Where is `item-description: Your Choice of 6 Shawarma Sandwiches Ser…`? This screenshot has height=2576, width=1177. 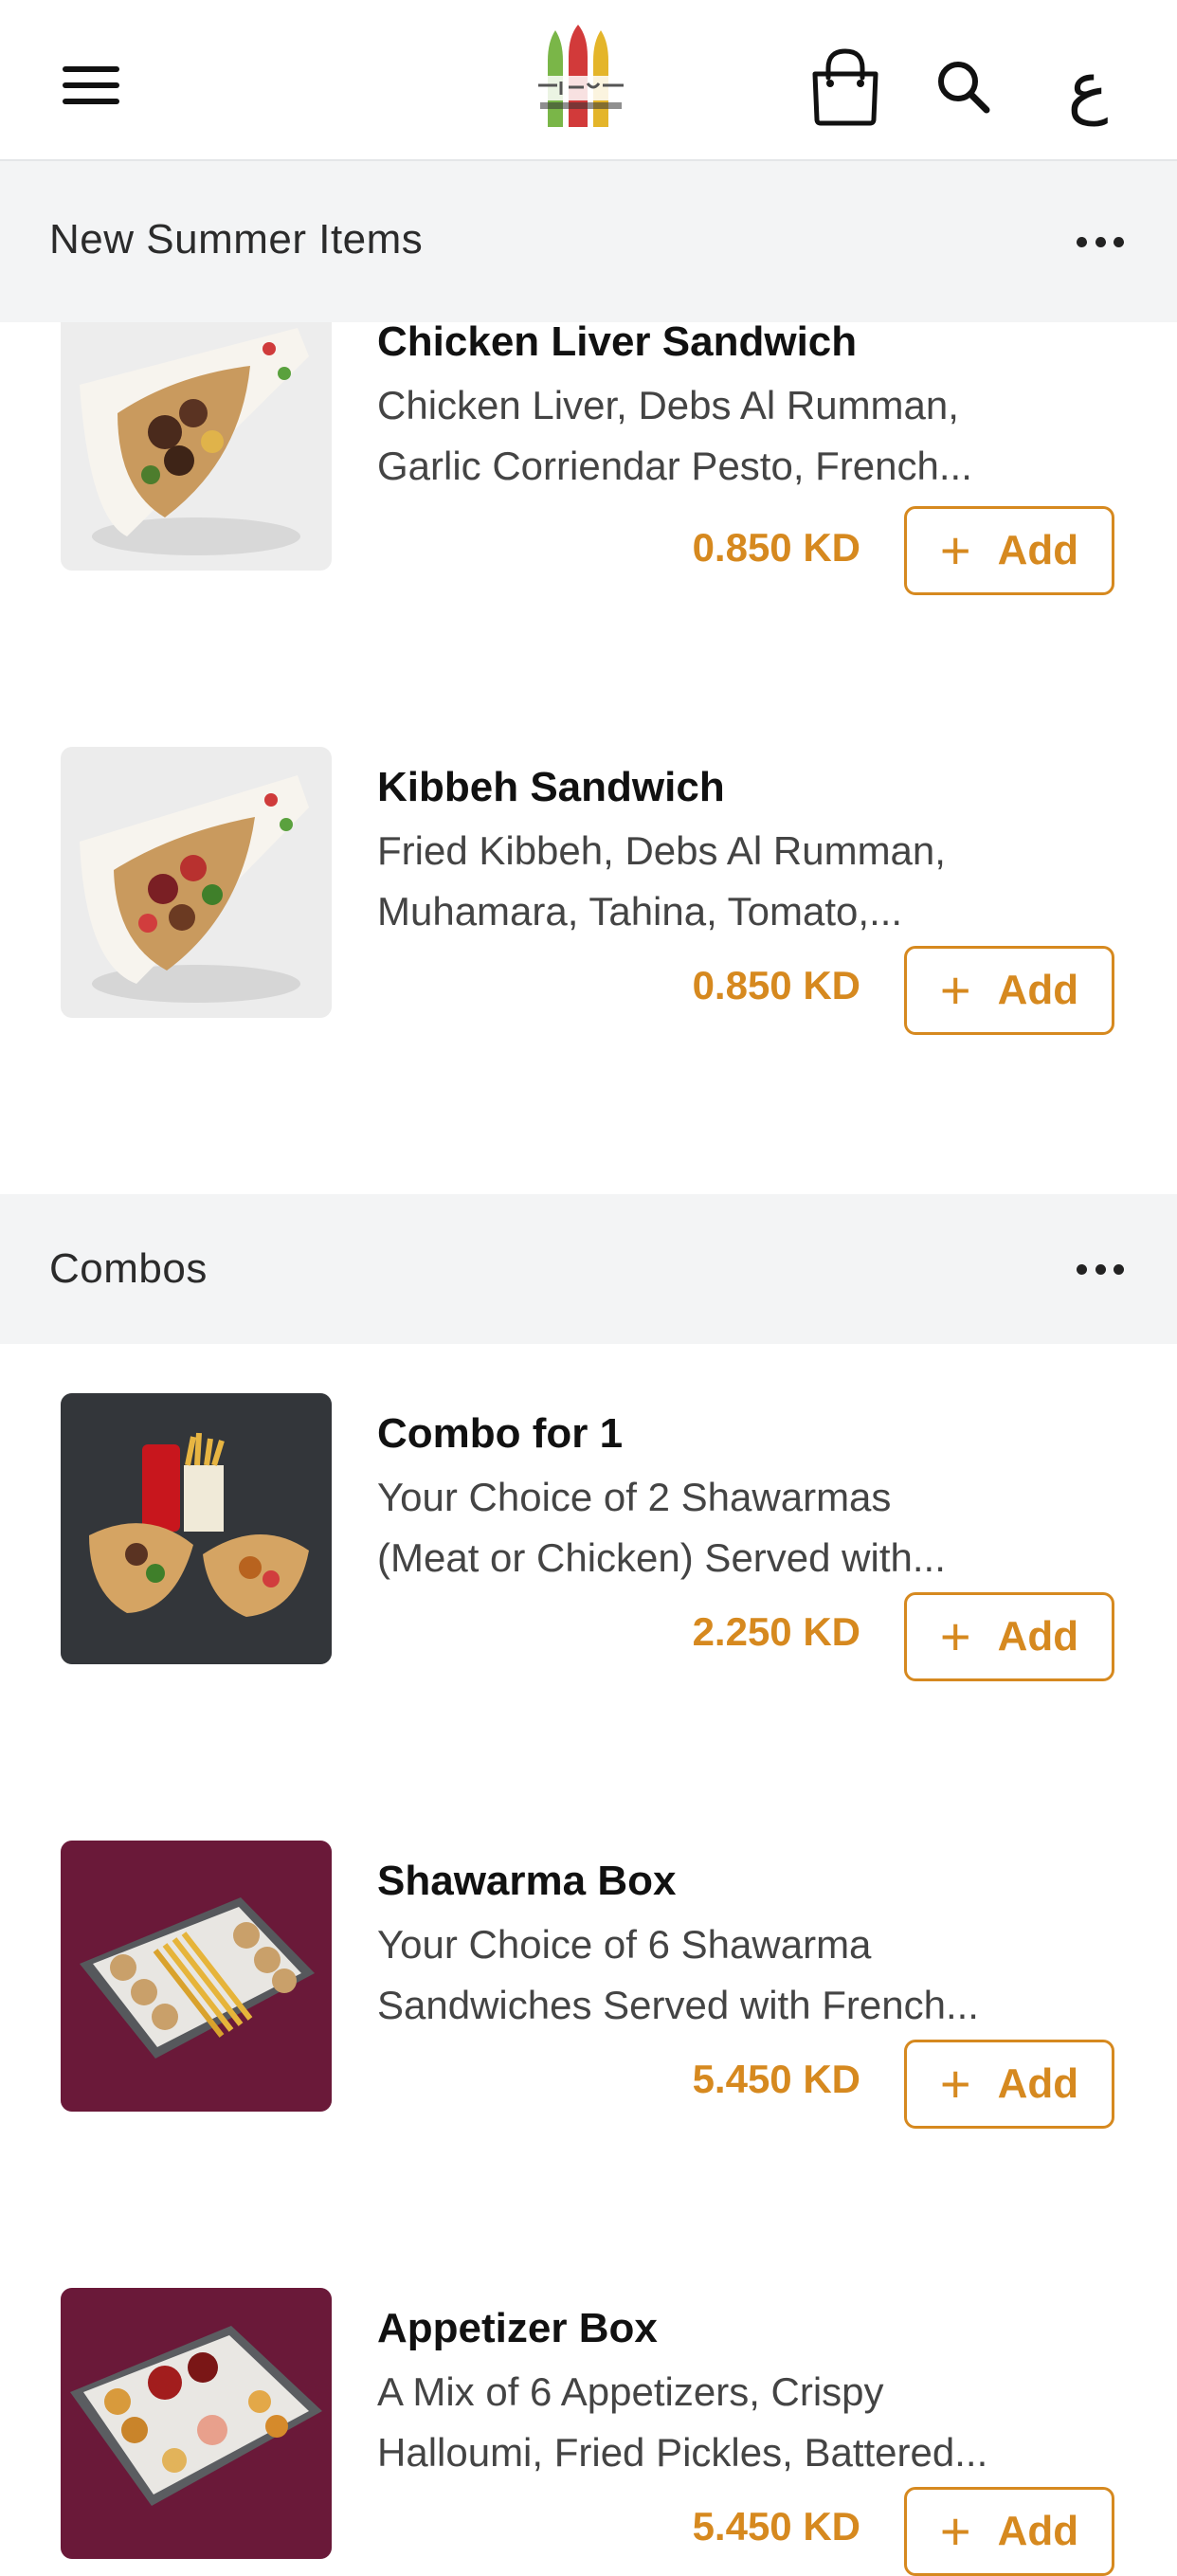 item-description: Your Choice of 6 Shawarma Sandwiches Ser… is located at coordinates (751, 1975).